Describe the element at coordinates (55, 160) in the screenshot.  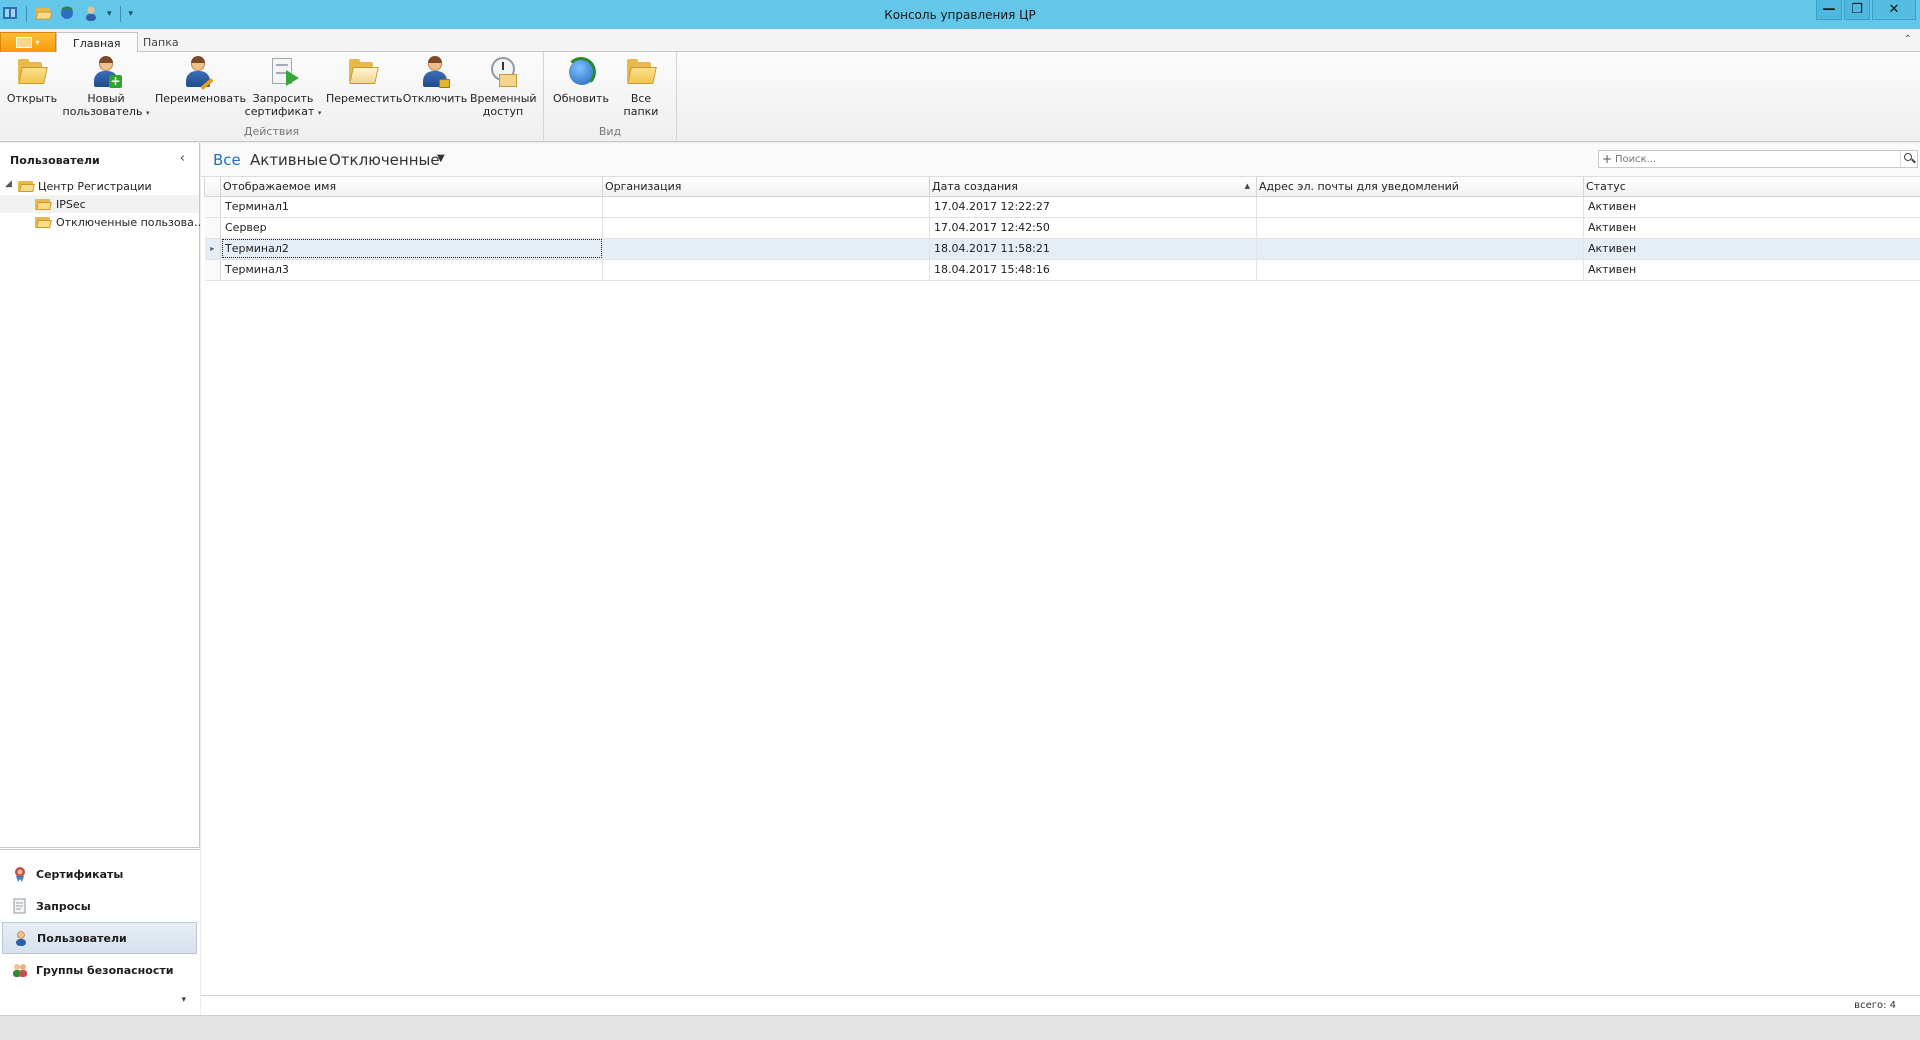
I see `left-pane-title: Пользователи` at that location.